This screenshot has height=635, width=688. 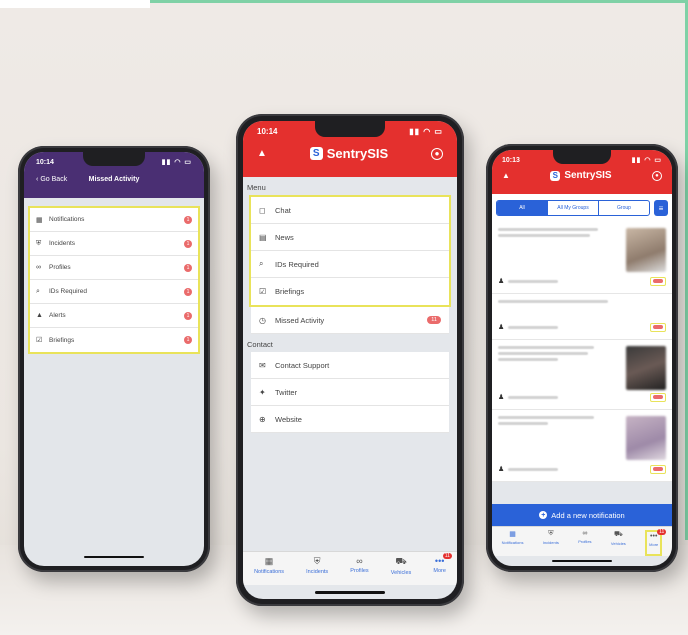 What do you see at coordinates (114, 292) in the screenshot?
I see `list-item-ids-required: ⌕ IDs Required 1` at bounding box center [114, 292].